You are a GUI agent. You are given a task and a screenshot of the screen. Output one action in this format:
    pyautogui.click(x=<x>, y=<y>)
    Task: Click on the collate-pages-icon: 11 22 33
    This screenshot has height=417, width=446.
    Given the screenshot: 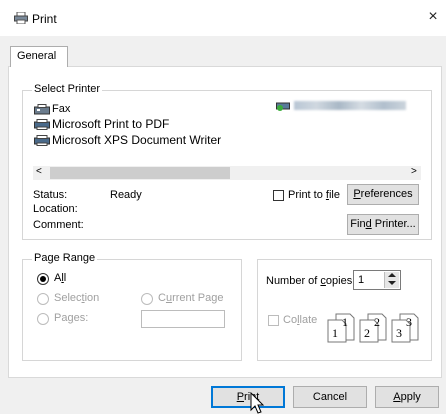 What is the action you would take?
    pyautogui.click(x=375, y=326)
    